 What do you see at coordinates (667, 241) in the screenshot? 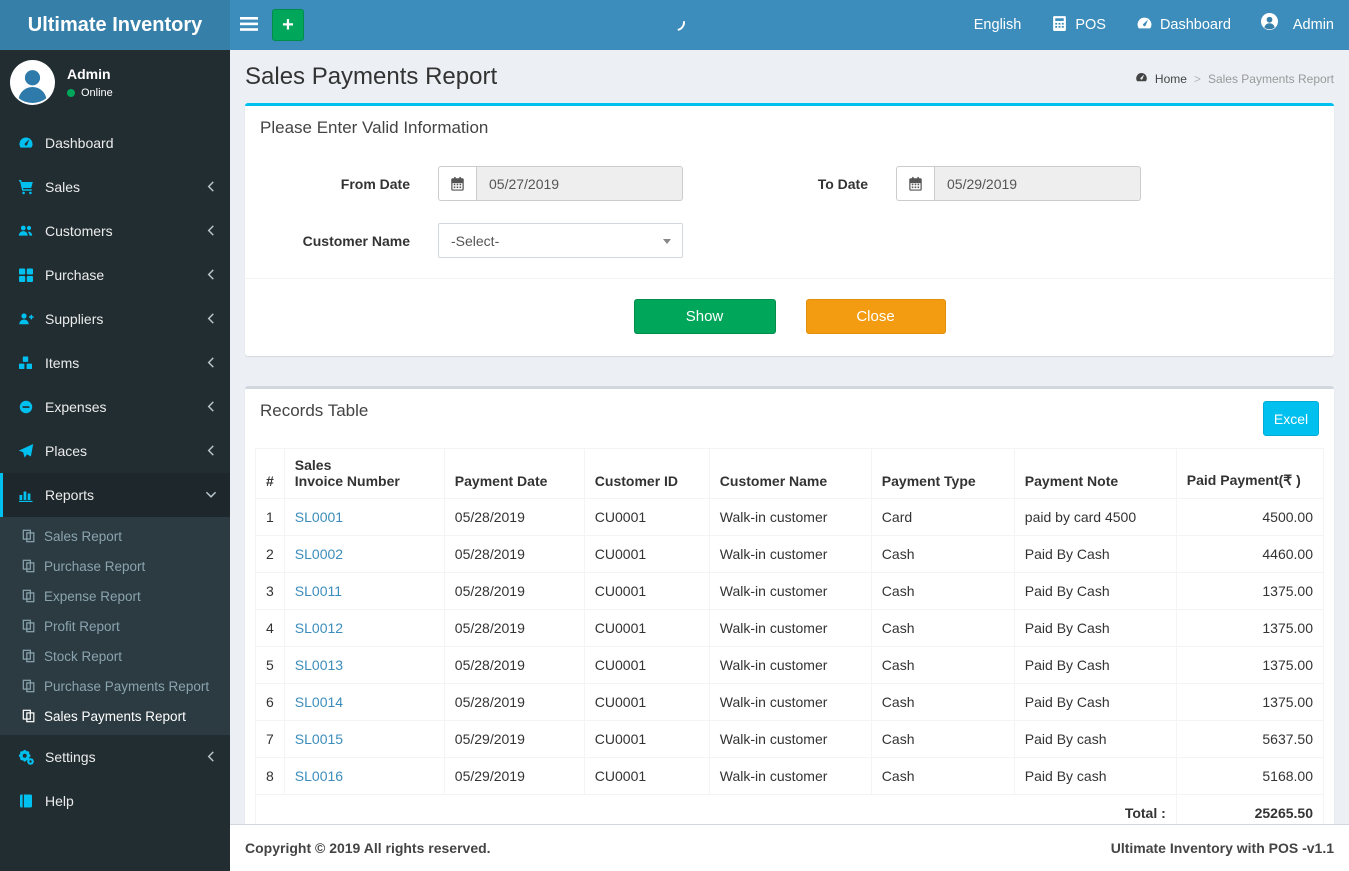
I see `caret-down-icon` at bounding box center [667, 241].